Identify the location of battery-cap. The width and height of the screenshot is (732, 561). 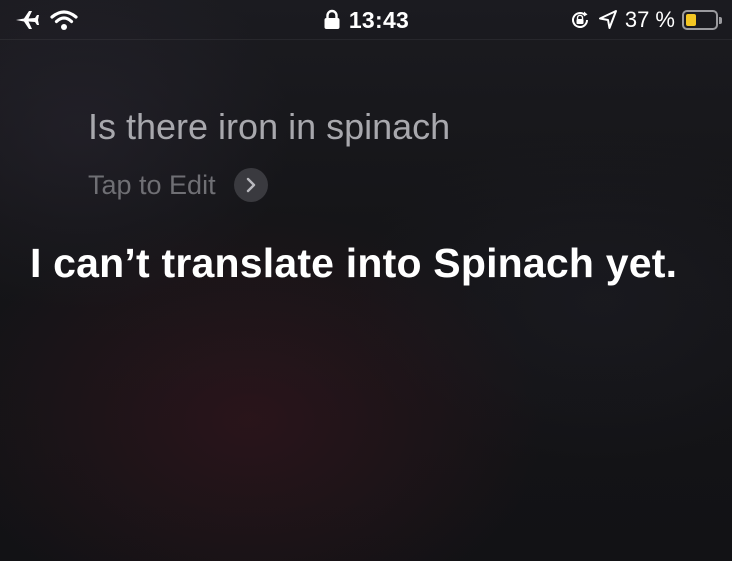
(720, 20).